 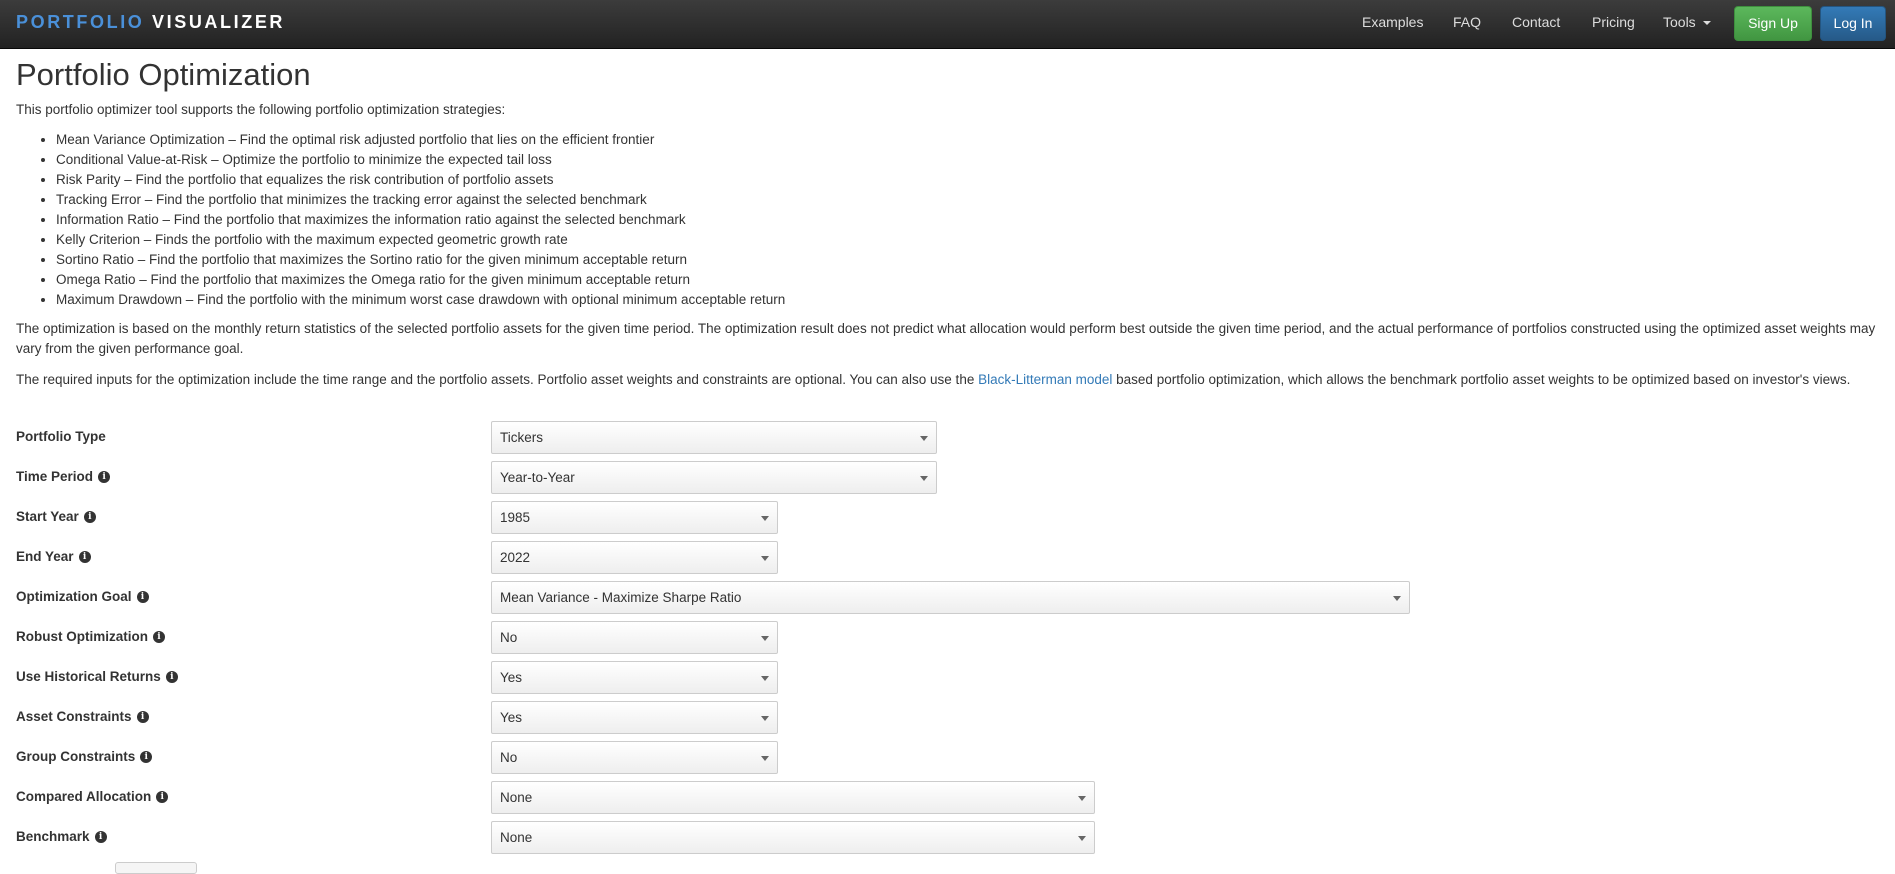 What do you see at coordinates (634, 557) in the screenshot?
I see `end-year-select: 2022` at bounding box center [634, 557].